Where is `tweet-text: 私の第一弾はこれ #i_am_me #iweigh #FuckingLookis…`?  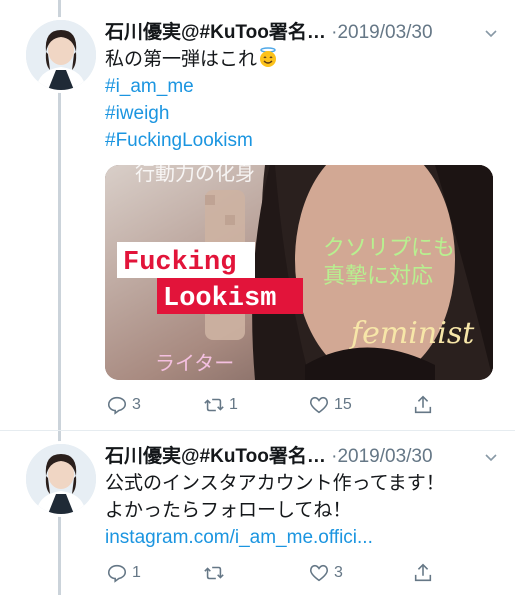
tweet-text: 私の第一弾はこれ #i_am_me #iweigh #FuckingLookis… is located at coordinates (192, 100).